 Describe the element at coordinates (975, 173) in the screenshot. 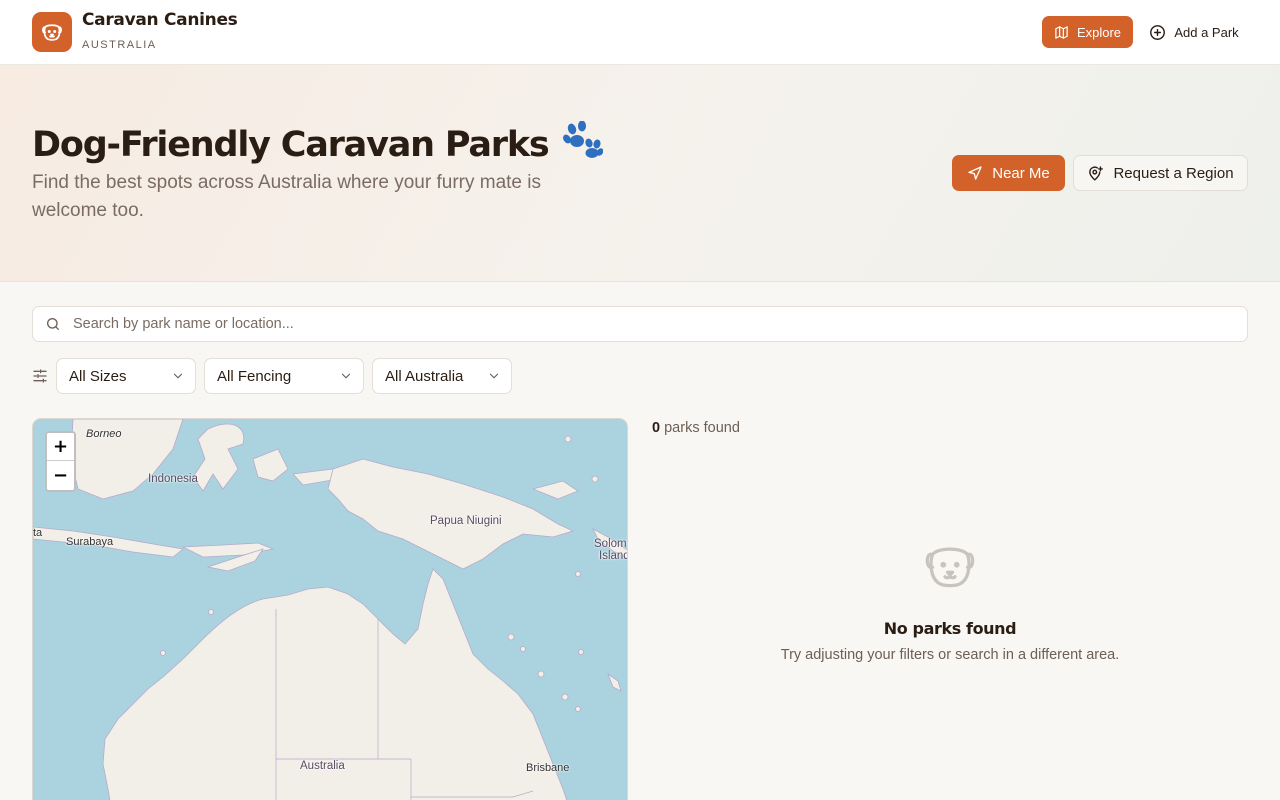

I see `navigation-icon` at that location.